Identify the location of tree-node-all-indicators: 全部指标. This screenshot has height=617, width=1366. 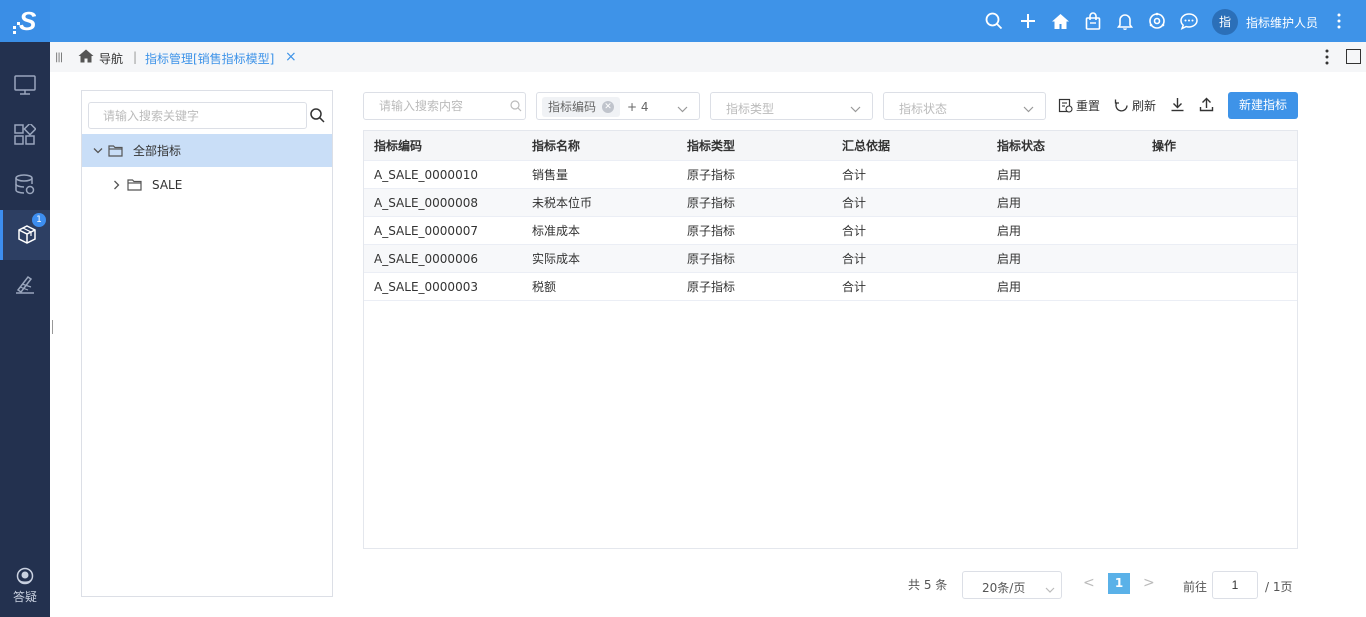
(207, 150).